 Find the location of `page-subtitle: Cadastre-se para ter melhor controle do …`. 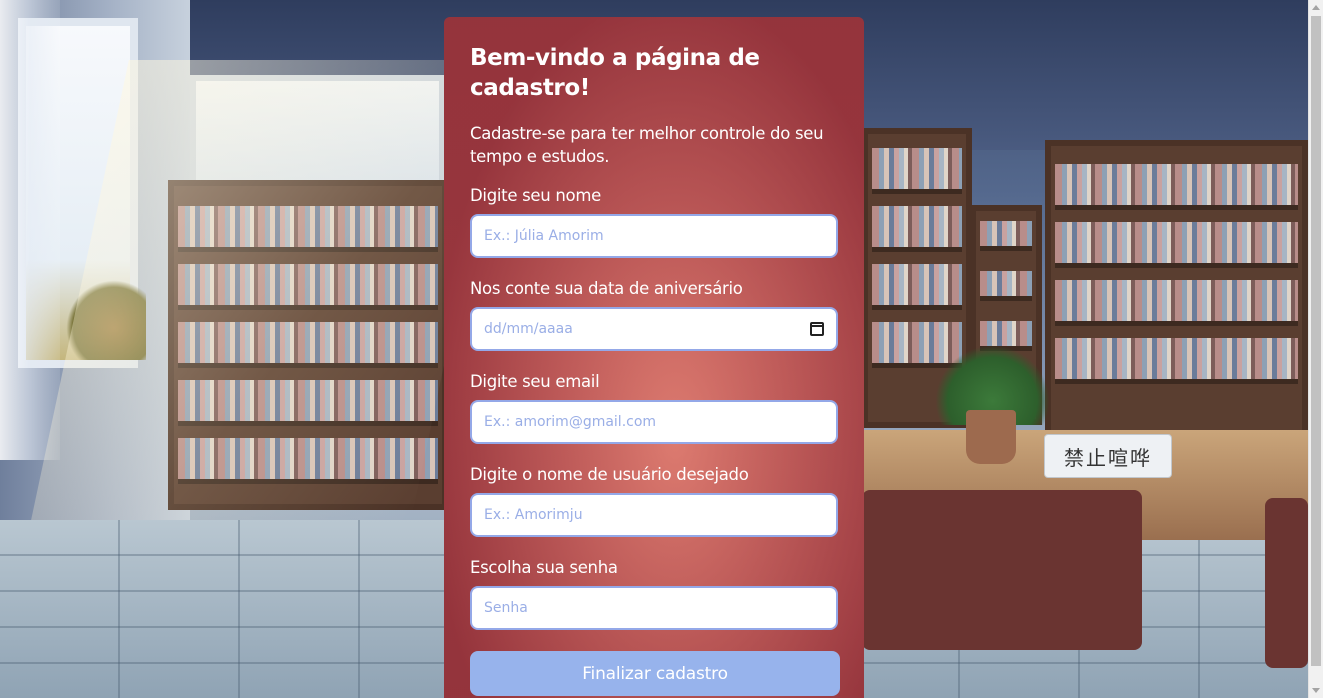

page-subtitle: Cadastre-se para ter melhor controle do … is located at coordinates (647, 145).